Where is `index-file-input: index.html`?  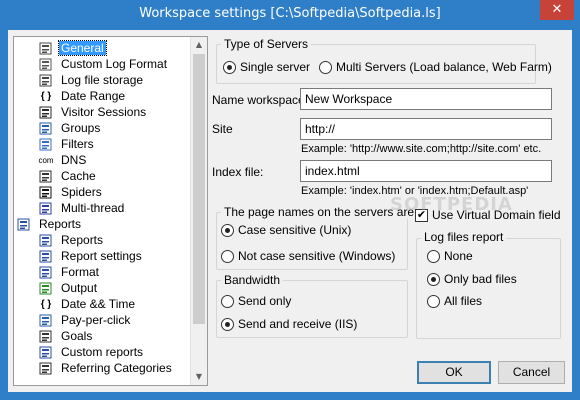
index-file-input: index.html is located at coordinates (426, 171).